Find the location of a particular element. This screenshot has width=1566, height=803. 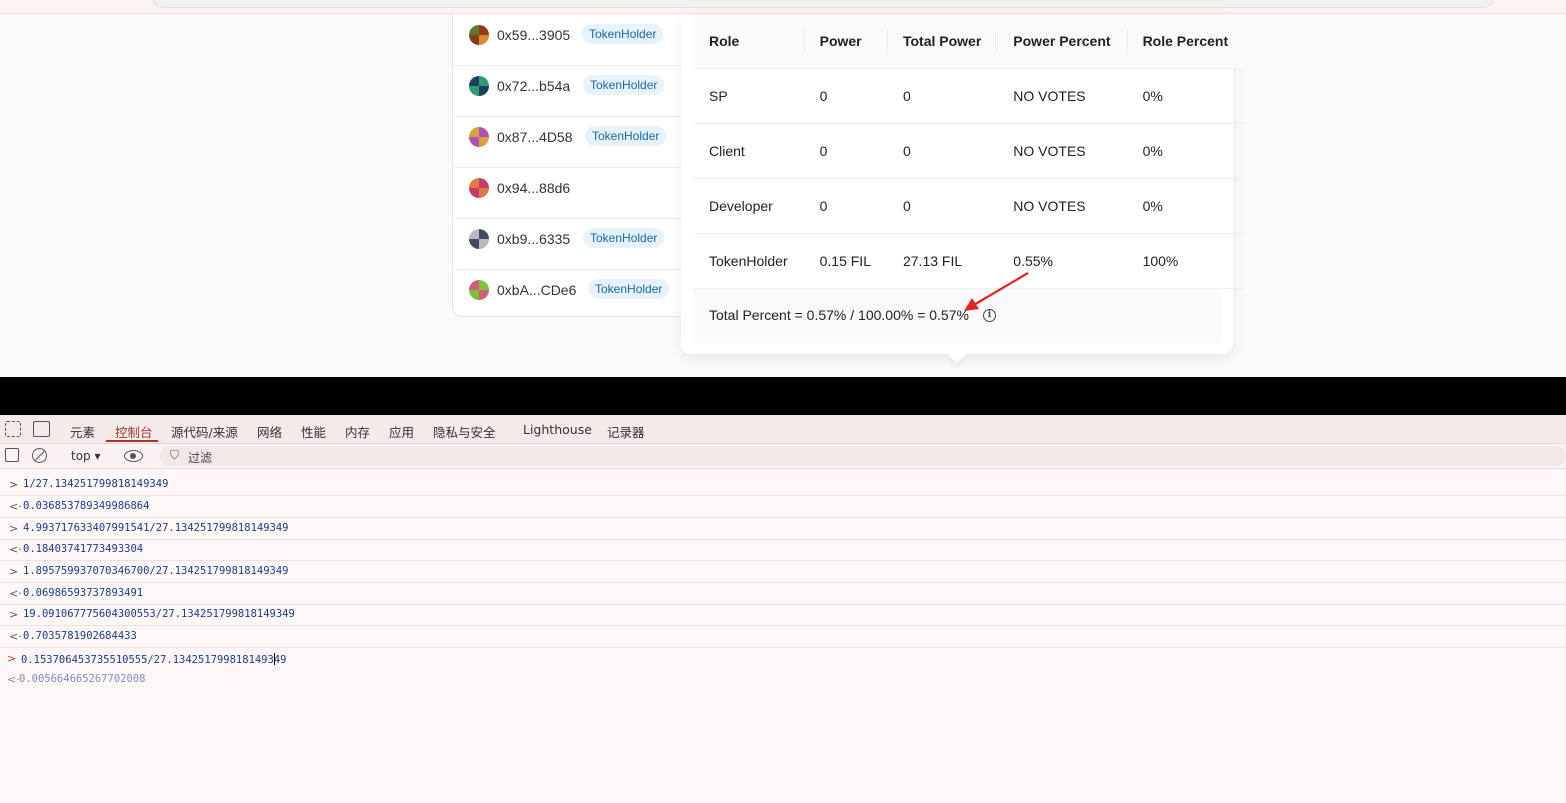

cell-power: 0.15 FIL is located at coordinates (845, 261).